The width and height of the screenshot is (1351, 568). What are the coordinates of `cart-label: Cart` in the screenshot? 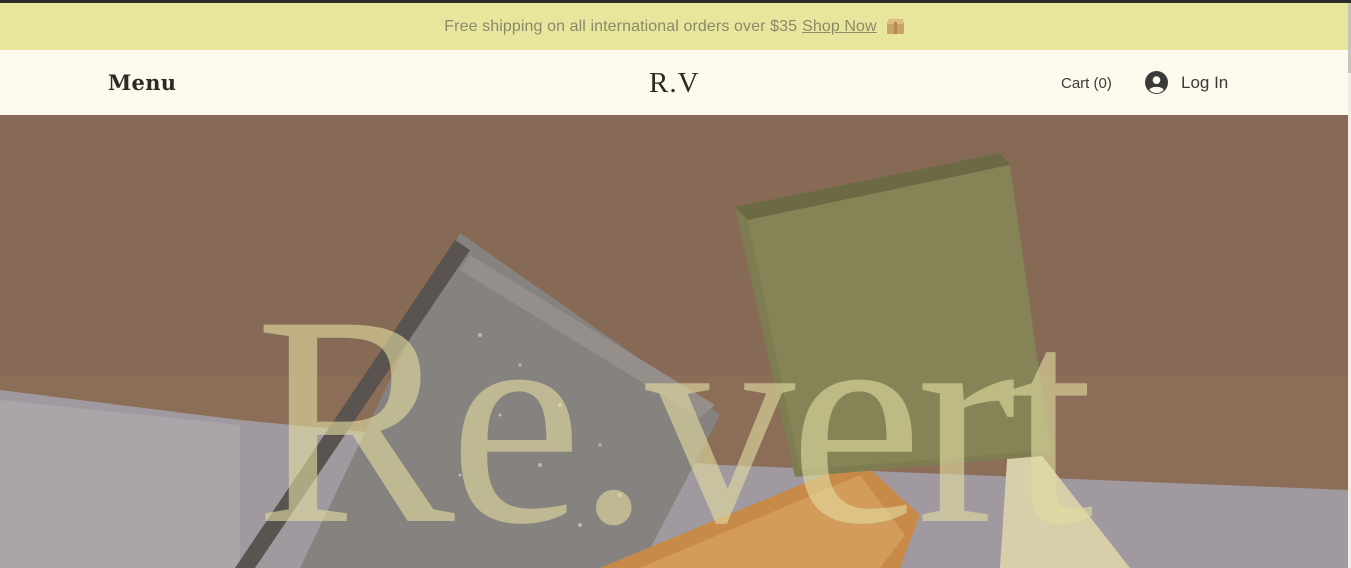 It's located at (1075, 83).